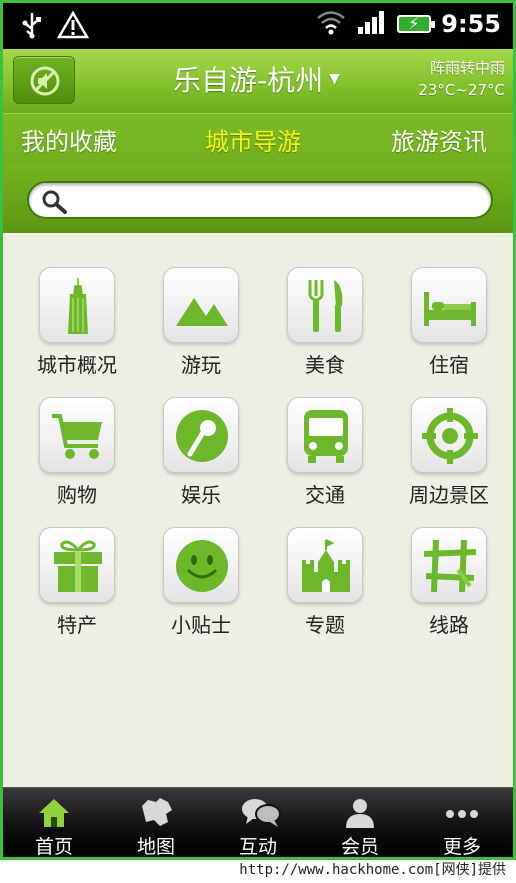 This screenshot has width=516, height=883. What do you see at coordinates (54, 202) in the screenshot?
I see `search-icon` at bounding box center [54, 202].